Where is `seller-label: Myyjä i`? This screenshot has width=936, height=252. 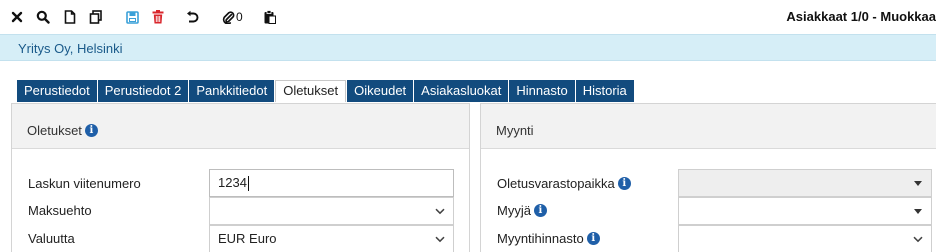 seller-label: Myyjä i is located at coordinates (522, 210).